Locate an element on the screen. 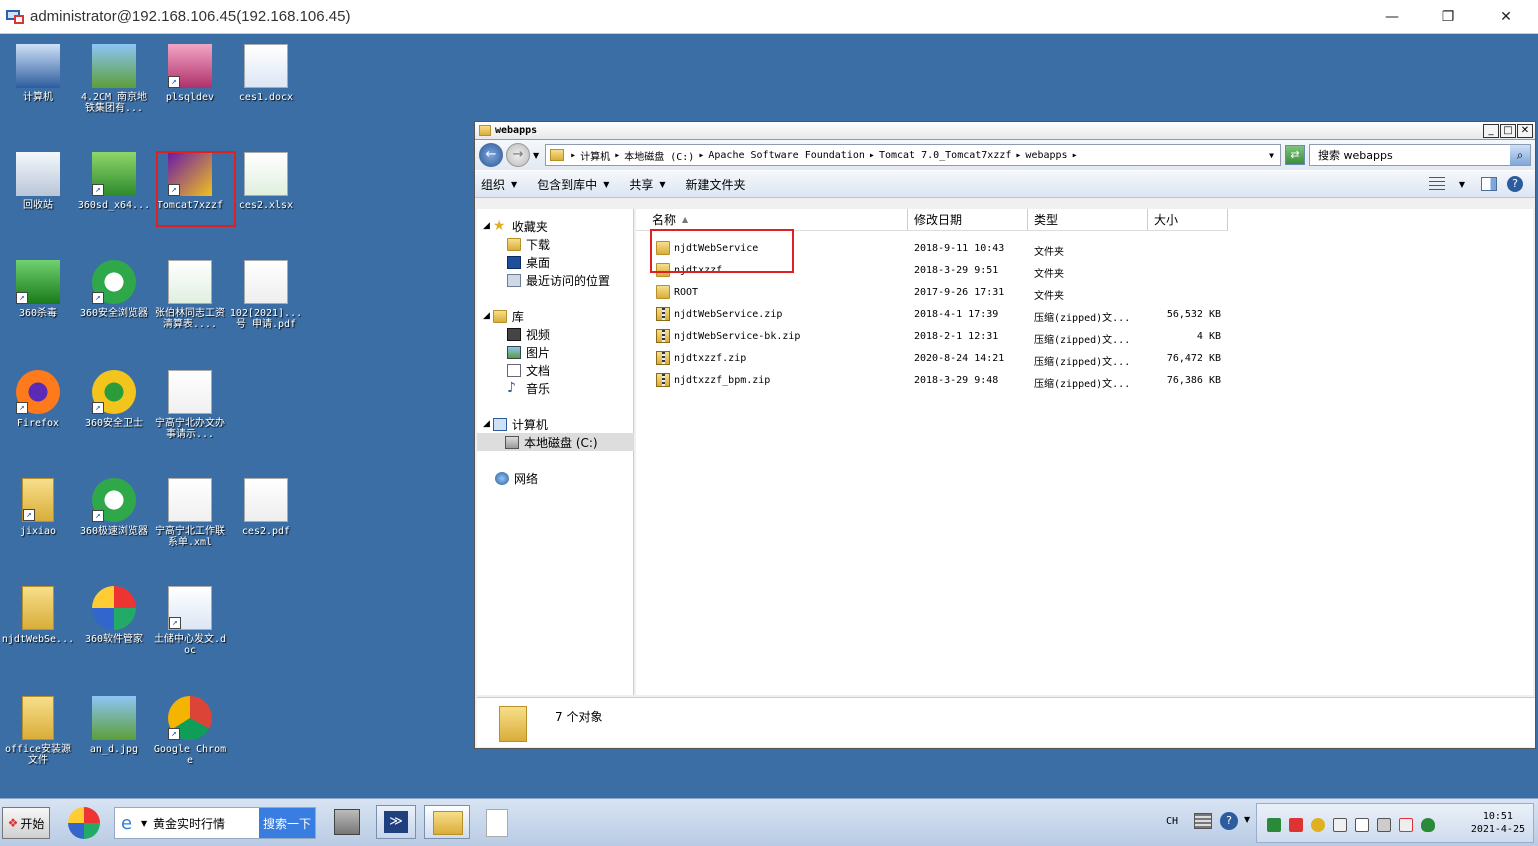 The height and width of the screenshot is (846, 1538). network-status-icon is located at coordinates (1274, 825).